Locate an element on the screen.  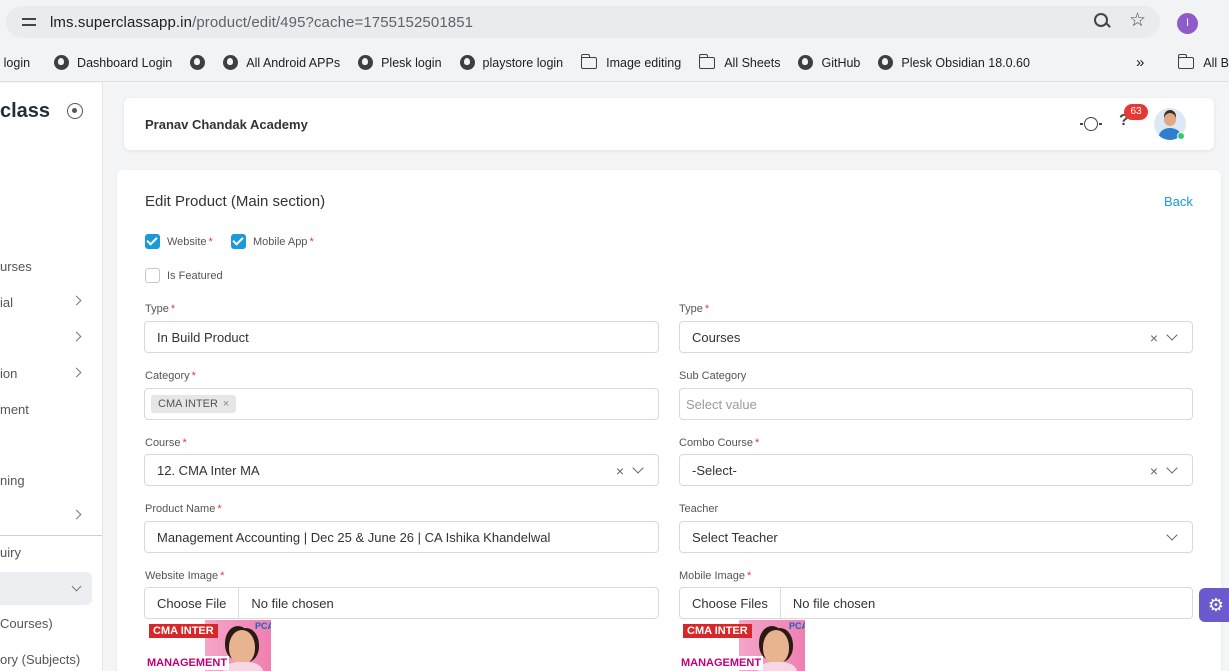
back-link: Back is located at coordinates (1178, 201).